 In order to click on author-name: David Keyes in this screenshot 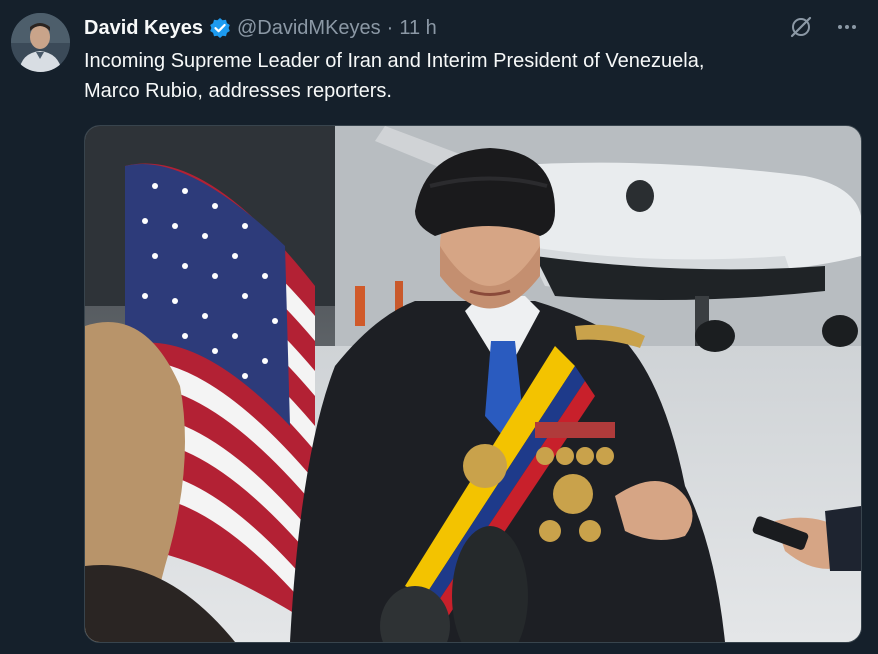, I will do `click(143, 28)`.